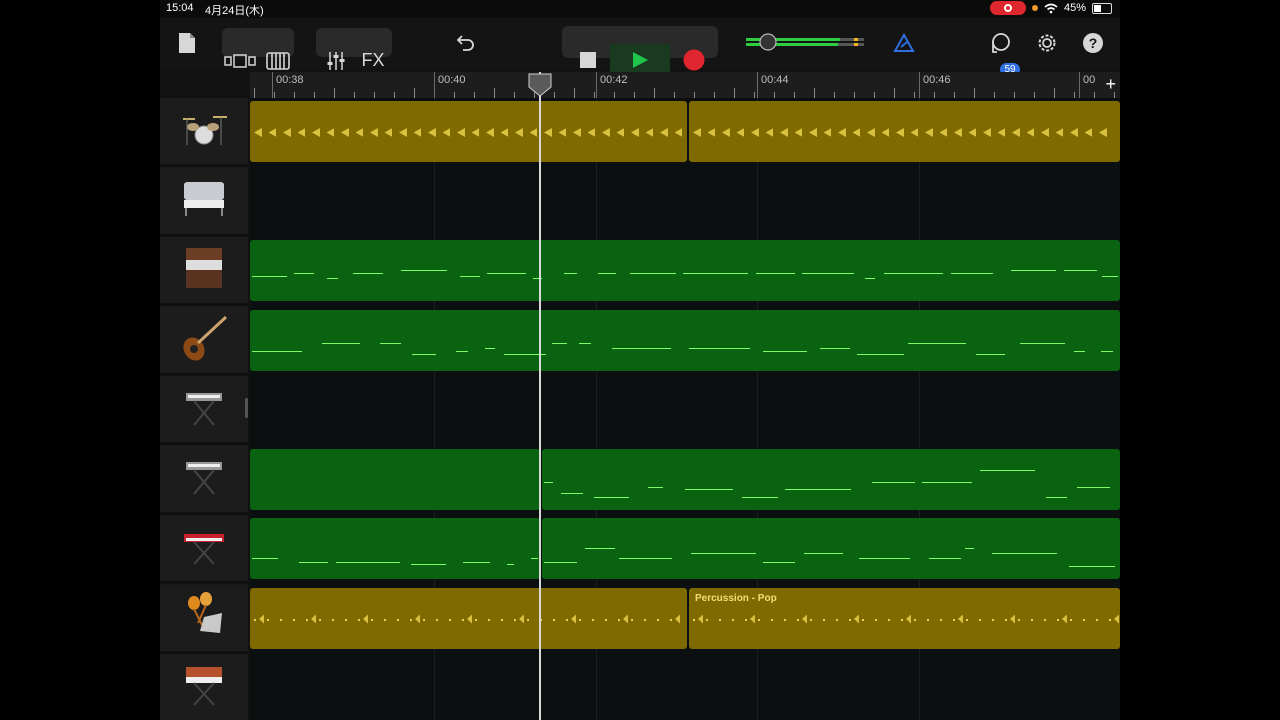  What do you see at coordinates (685, 85) in the screenshot?
I see `timeline-ruler: 00:38 00:40 00:42 00:44 00:46 00` at bounding box center [685, 85].